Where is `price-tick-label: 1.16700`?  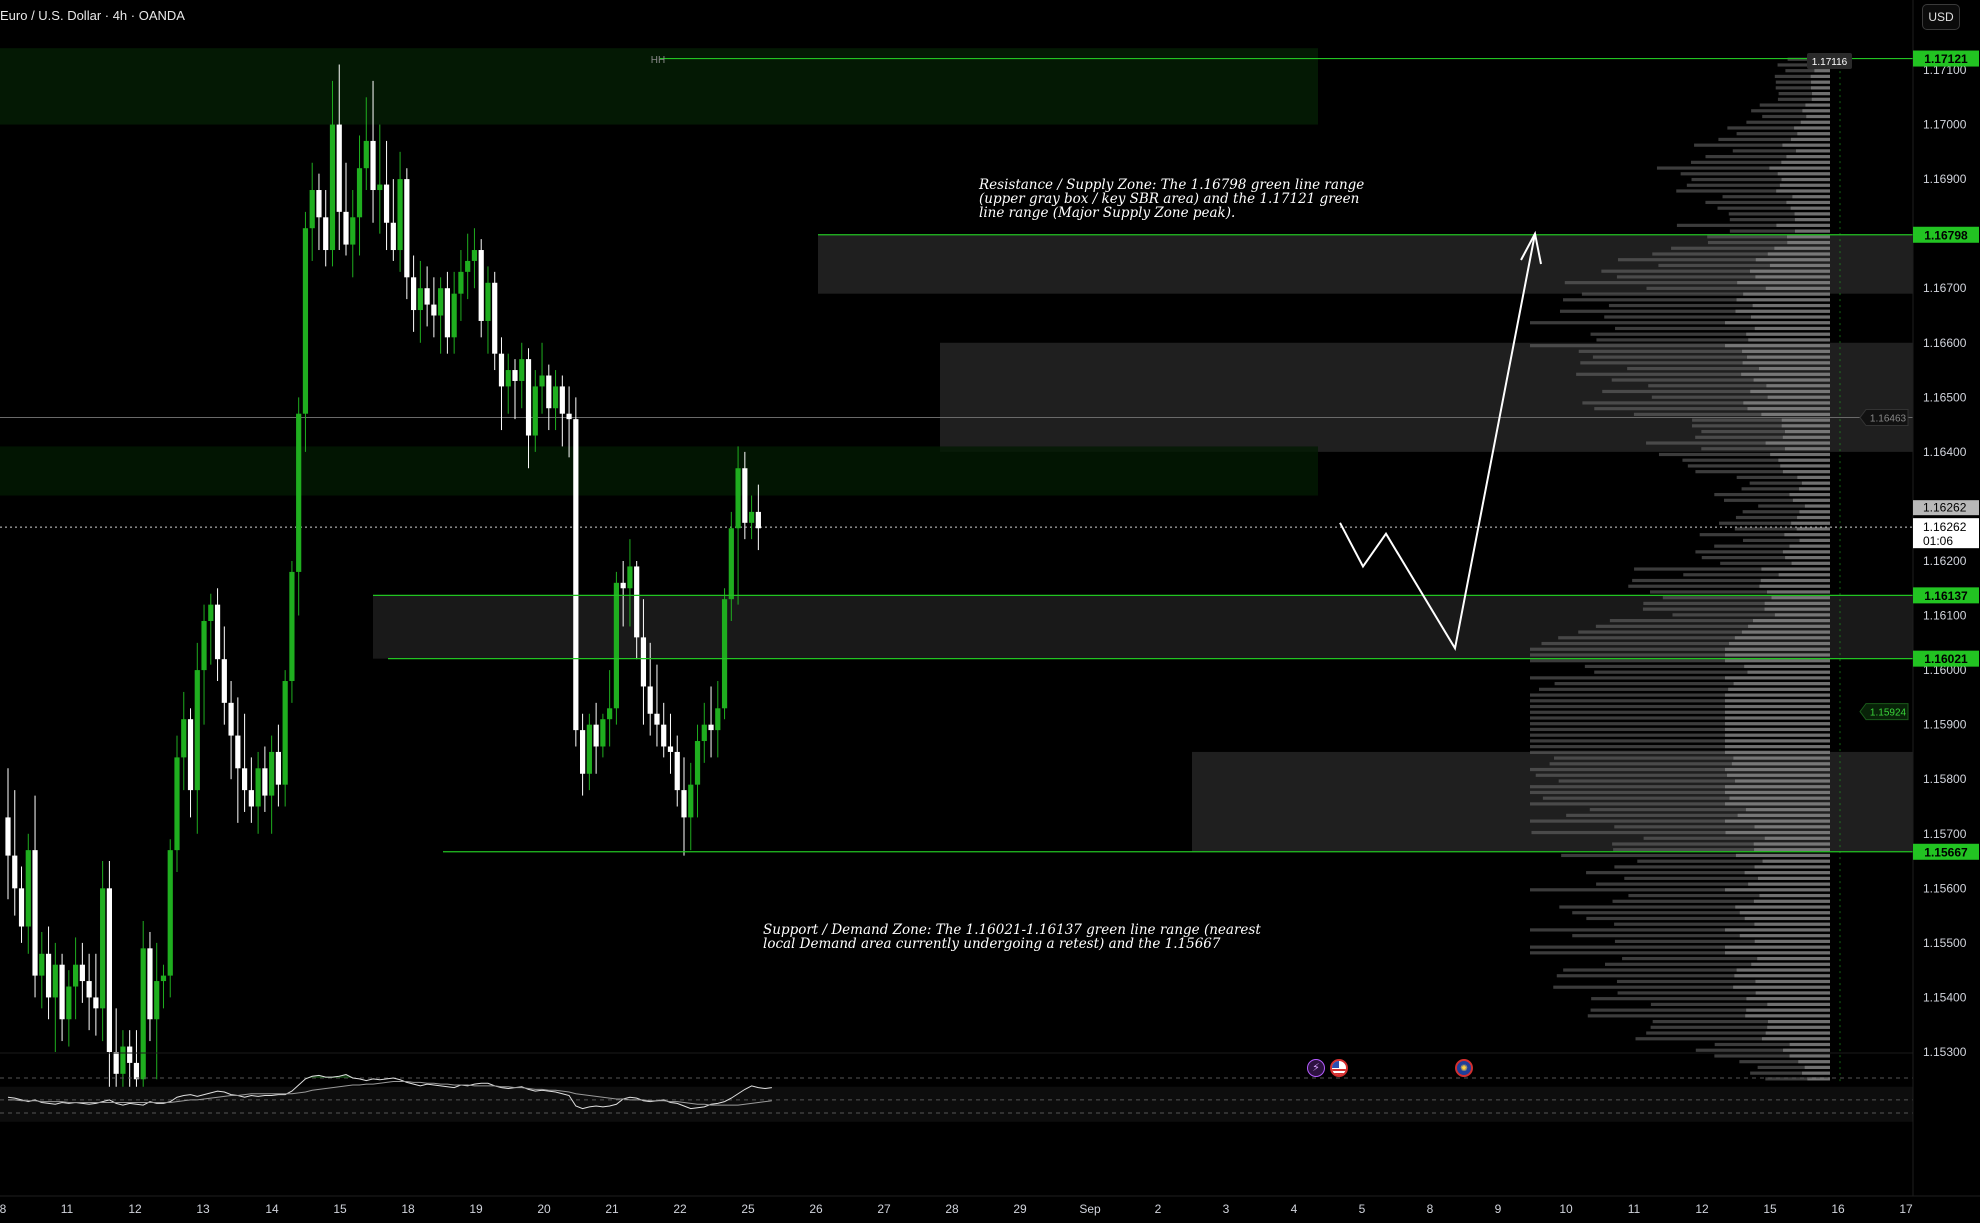
price-tick-label: 1.16700 is located at coordinates (1945, 288).